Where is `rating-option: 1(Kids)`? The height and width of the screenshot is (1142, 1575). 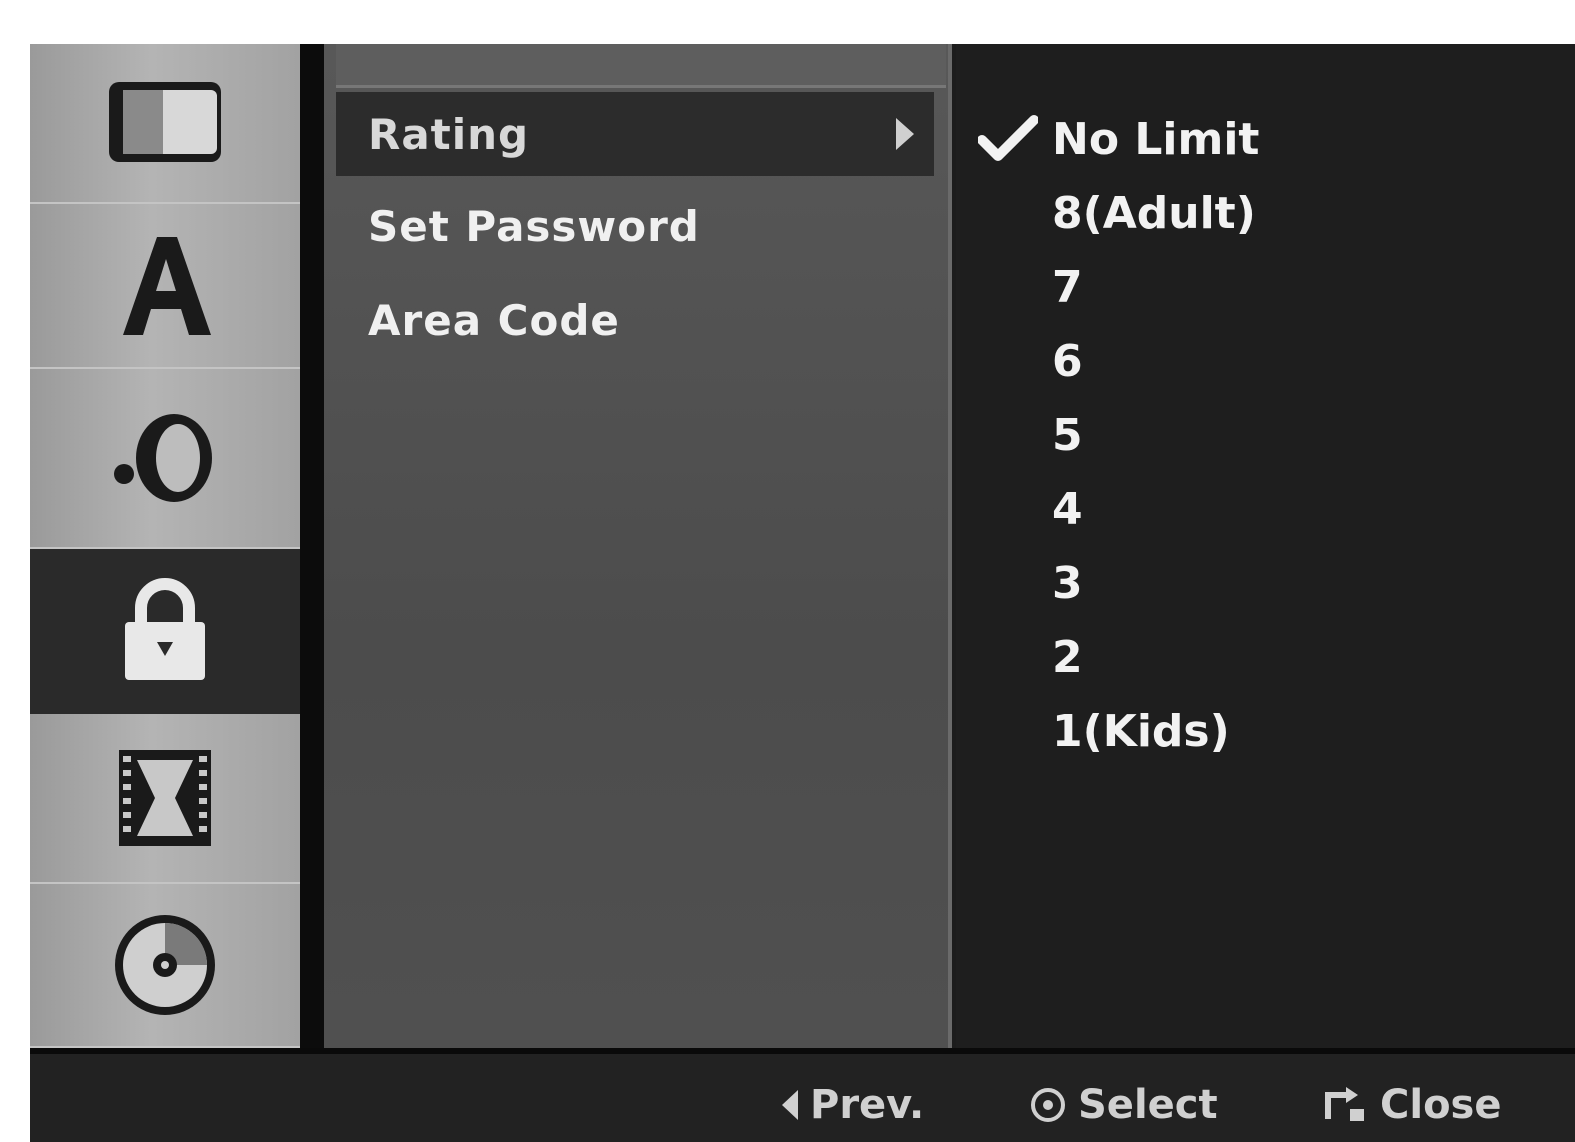 rating-option: 1(Kids) is located at coordinates (1141, 731).